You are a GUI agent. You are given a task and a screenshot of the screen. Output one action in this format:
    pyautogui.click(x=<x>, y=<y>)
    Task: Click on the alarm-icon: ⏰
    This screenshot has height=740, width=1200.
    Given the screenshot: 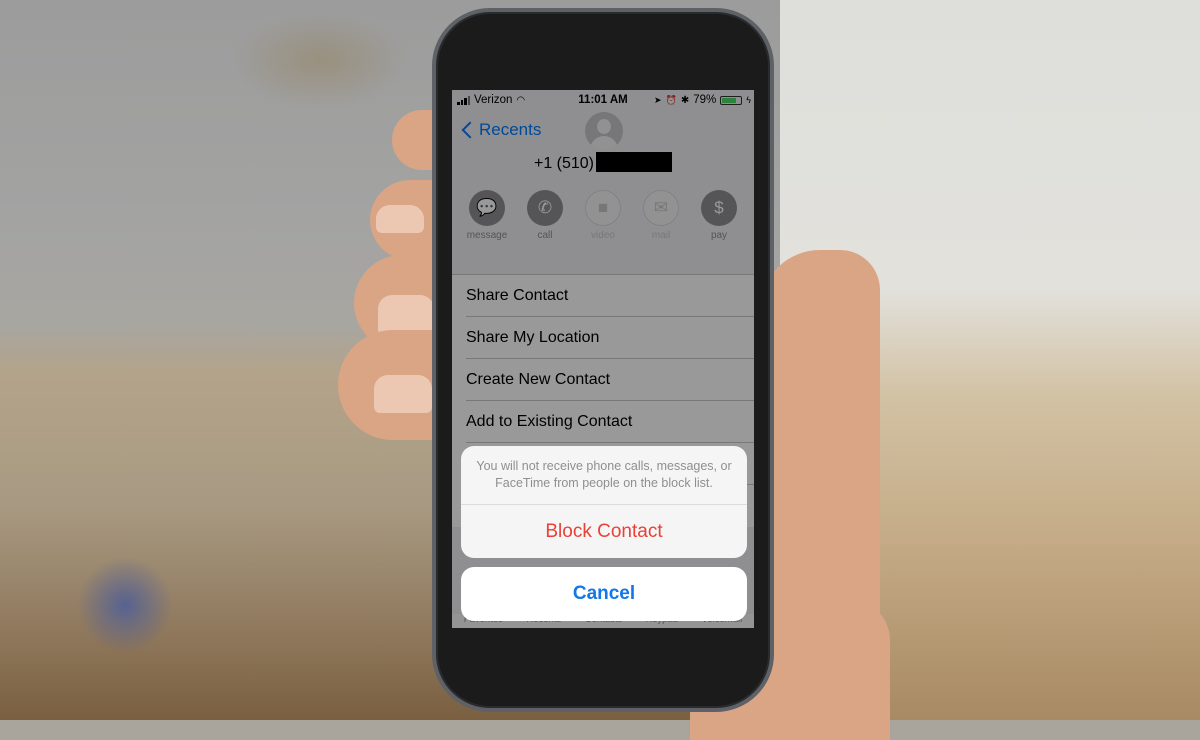 What is the action you would take?
    pyautogui.click(x=671, y=99)
    